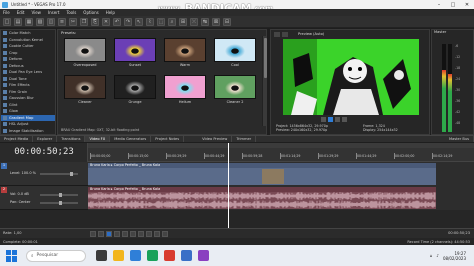 Image resolution: width=474 pixels, height=266 pixels. What do you see at coordinates (215, 139) in the screenshot?
I see `dock-tab: Video Preview` at bounding box center [215, 139].